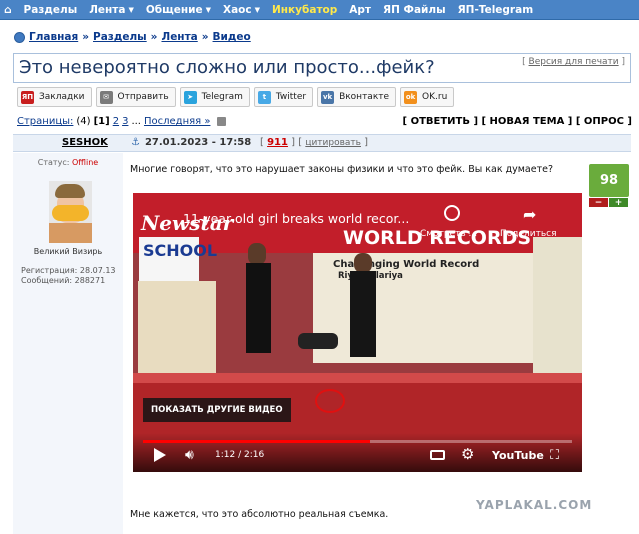 The image size is (639, 534). I want to click on quote-link: цитировать, so click(333, 143).